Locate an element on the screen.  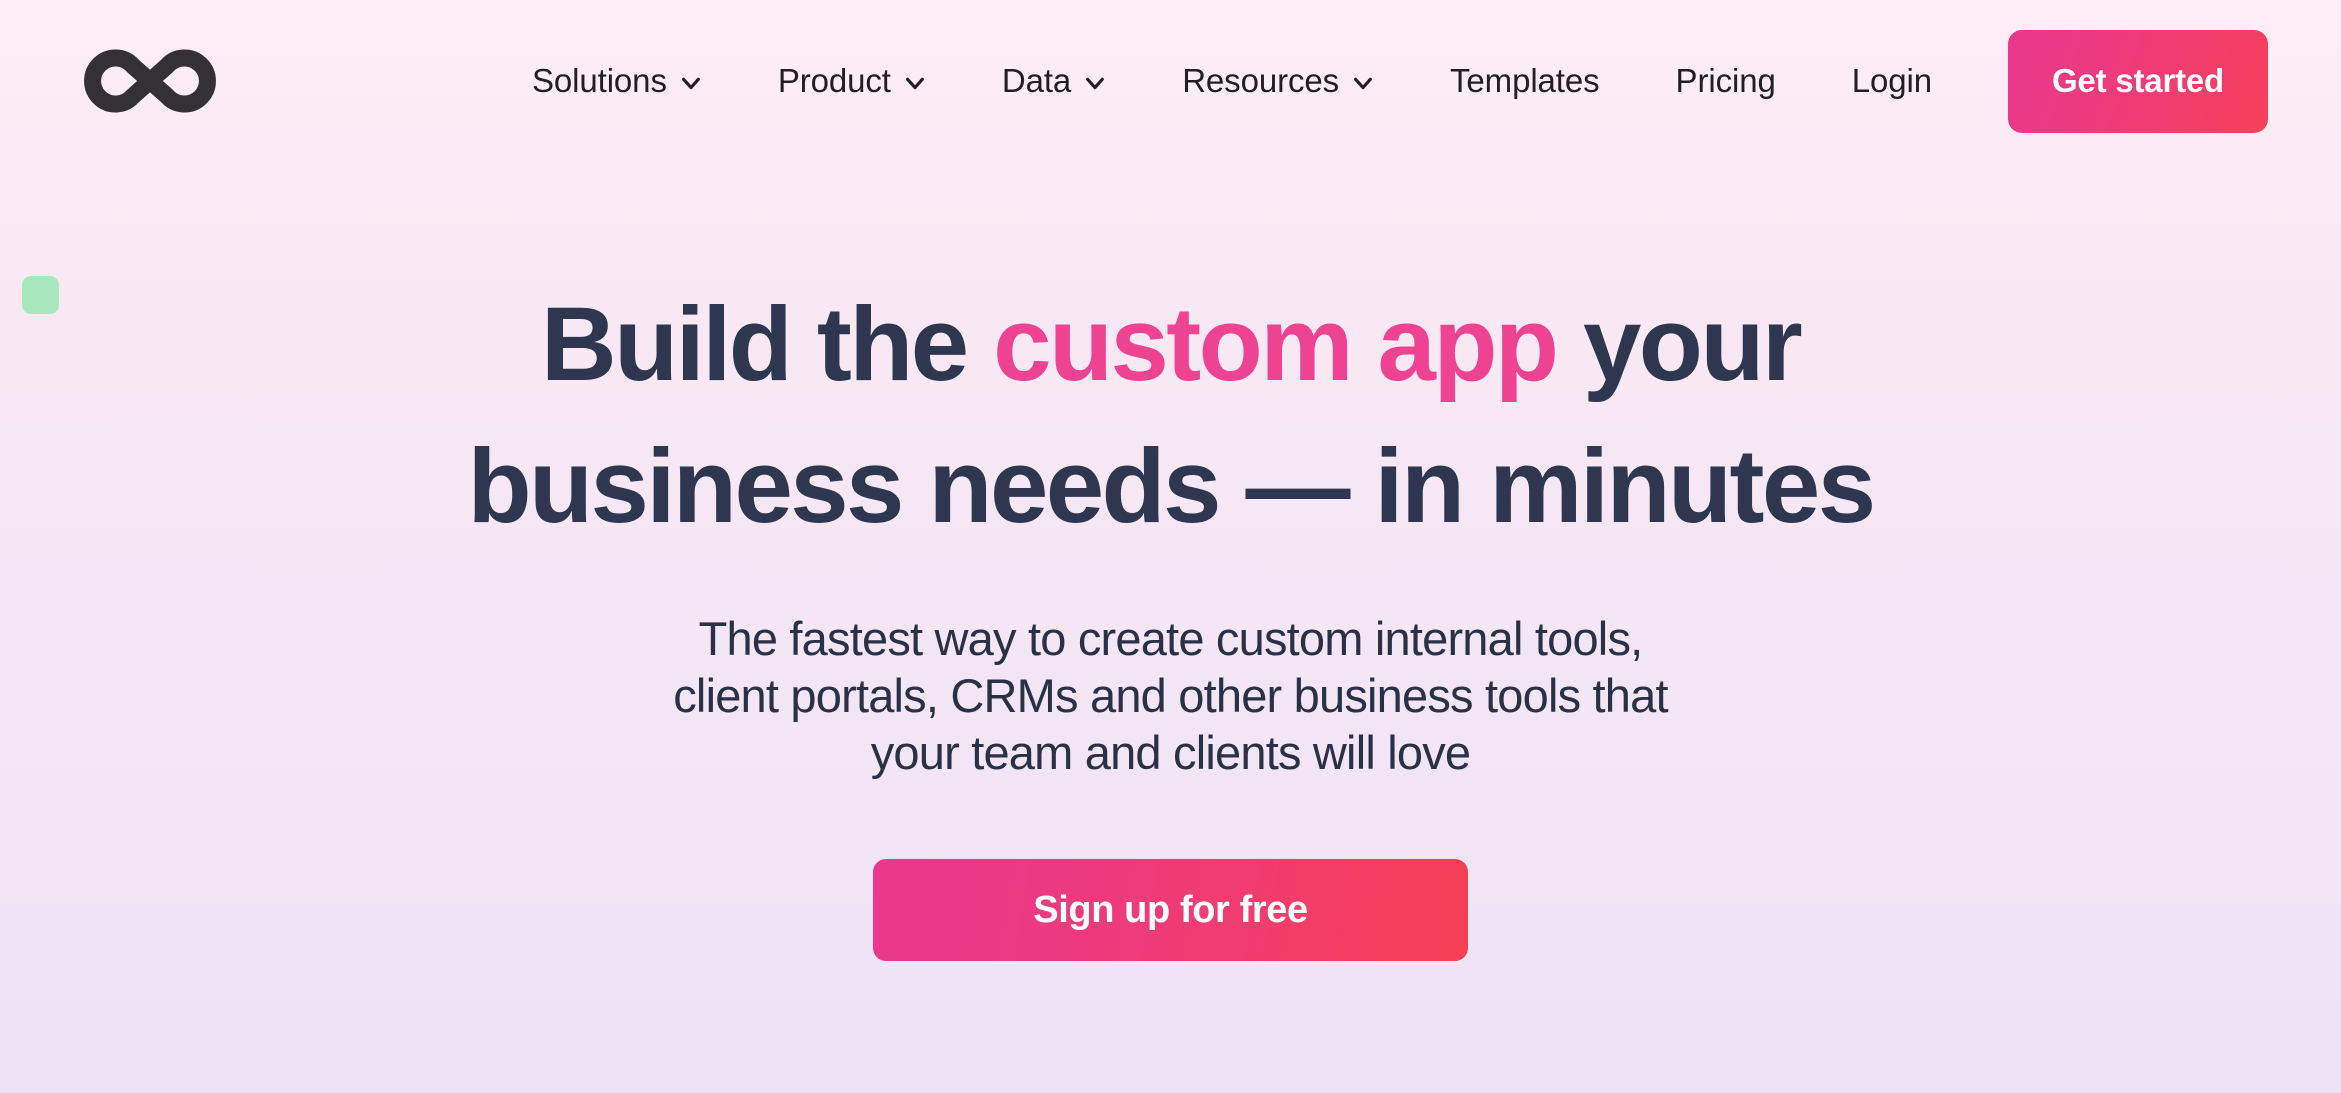
nav-item-product: Product is located at coordinates (852, 81).